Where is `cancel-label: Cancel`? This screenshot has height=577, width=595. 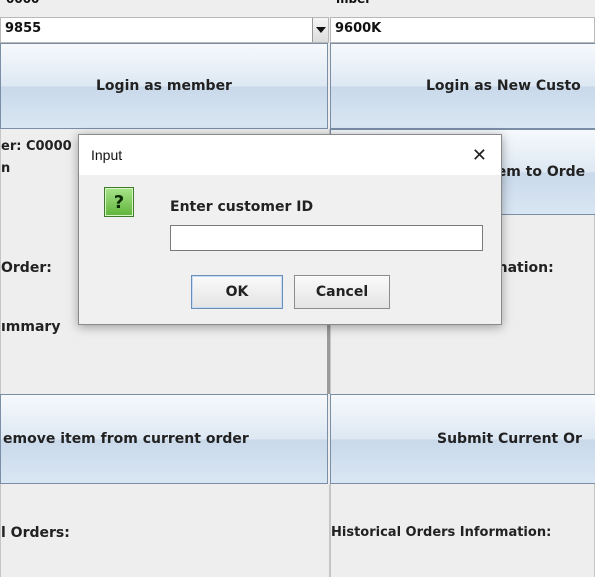
cancel-label: Cancel is located at coordinates (342, 292).